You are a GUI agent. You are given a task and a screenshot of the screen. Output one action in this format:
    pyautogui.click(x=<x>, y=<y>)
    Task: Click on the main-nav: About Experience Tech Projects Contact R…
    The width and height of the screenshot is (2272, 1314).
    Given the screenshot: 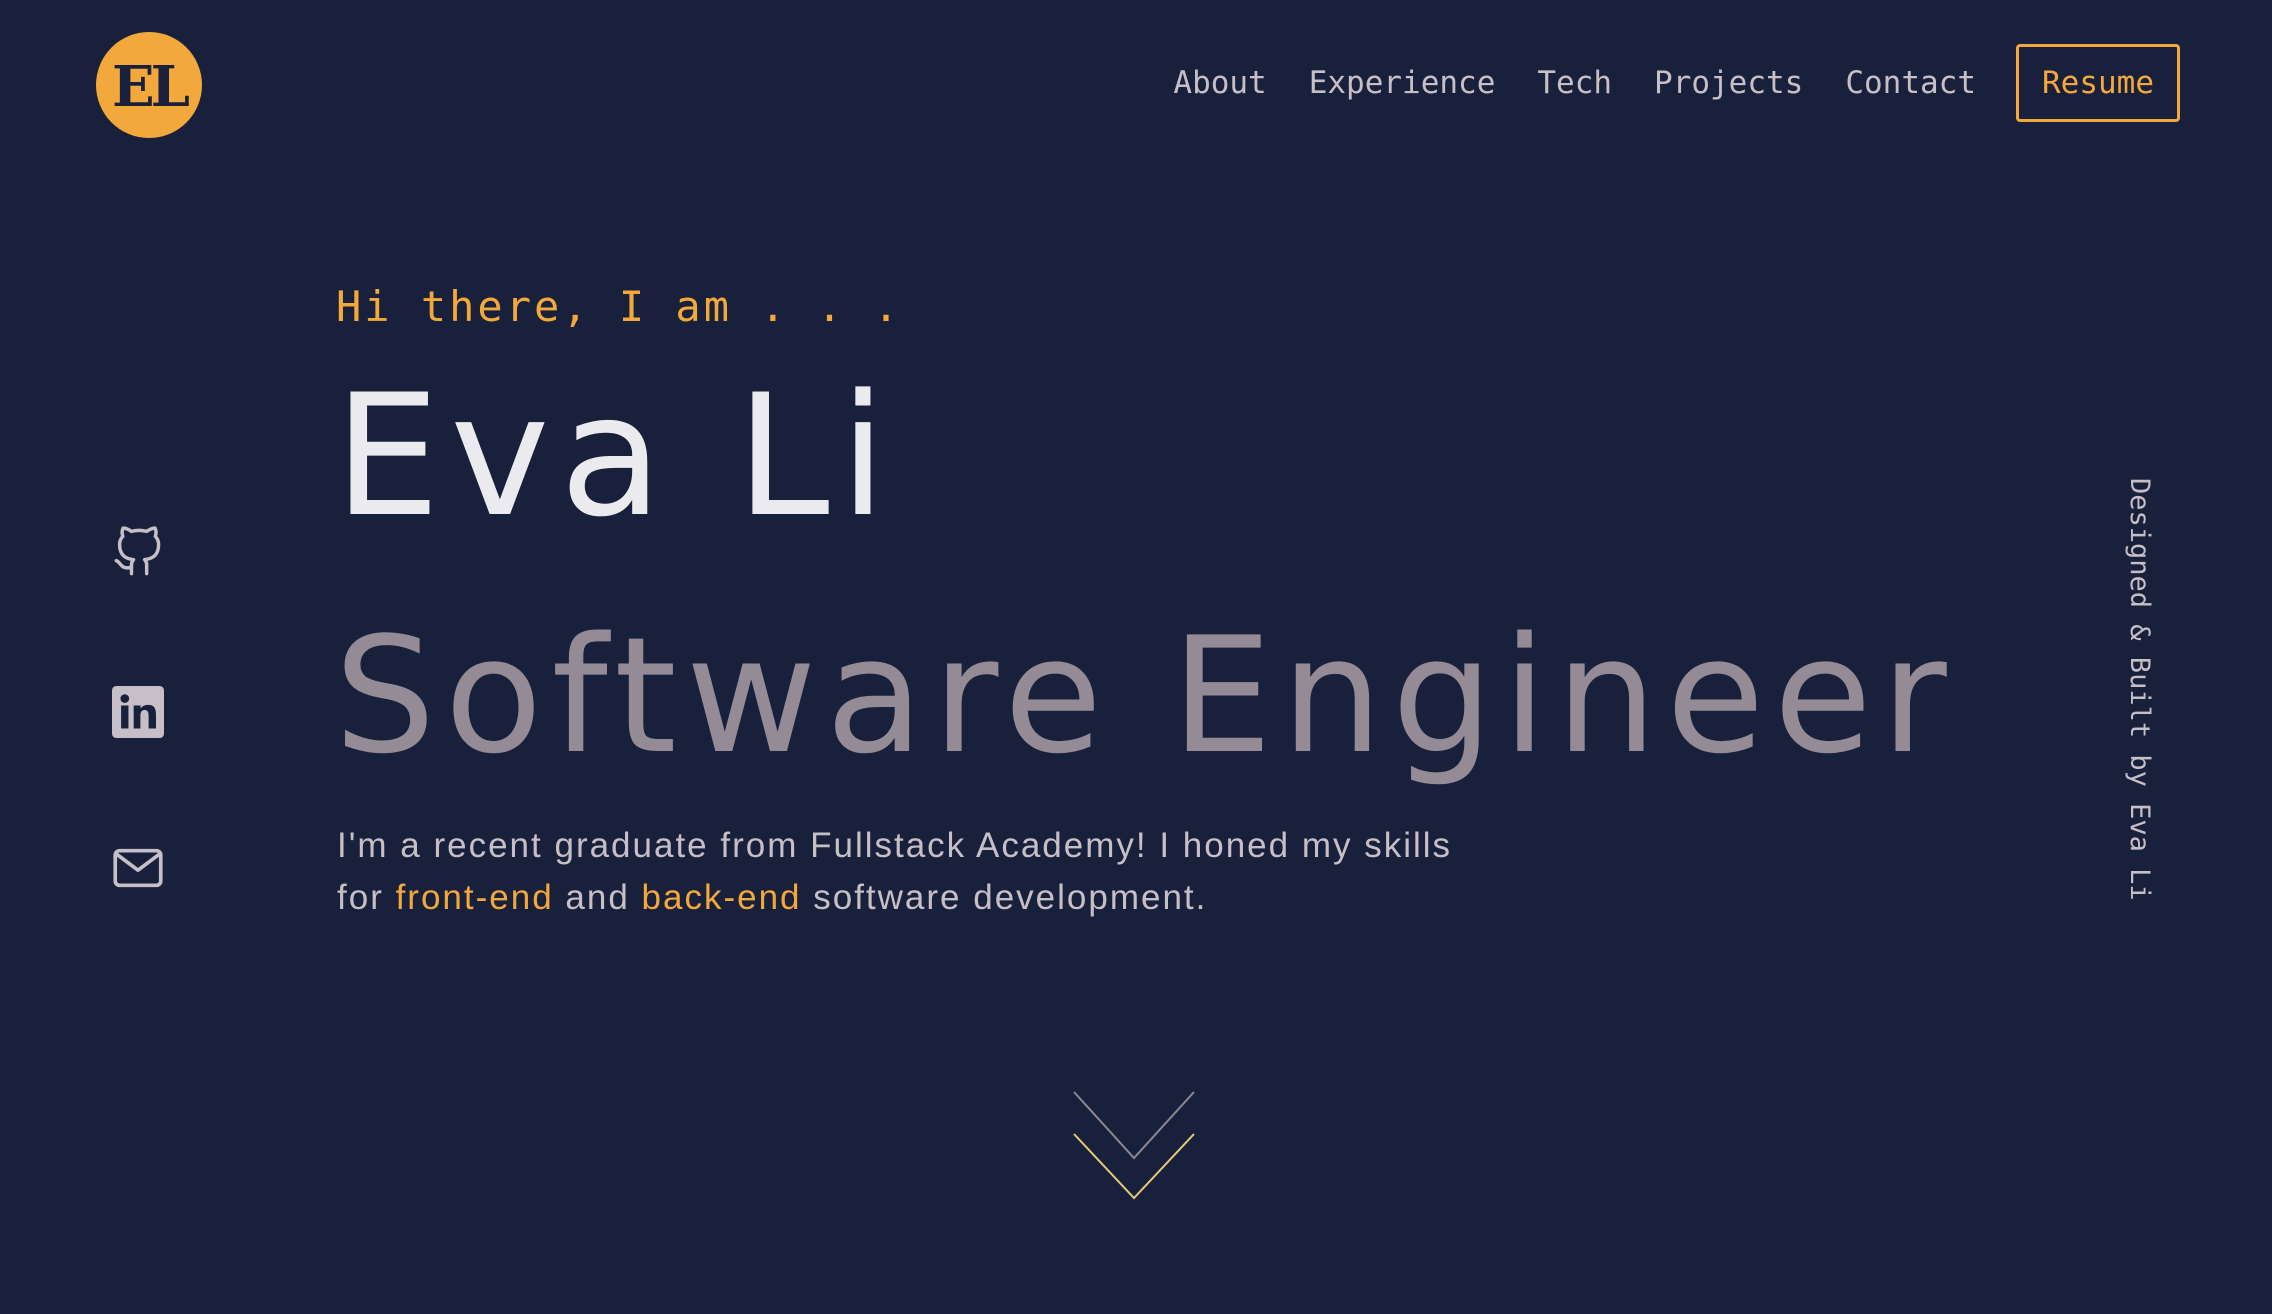 What is the action you would take?
    pyautogui.click(x=1676, y=83)
    